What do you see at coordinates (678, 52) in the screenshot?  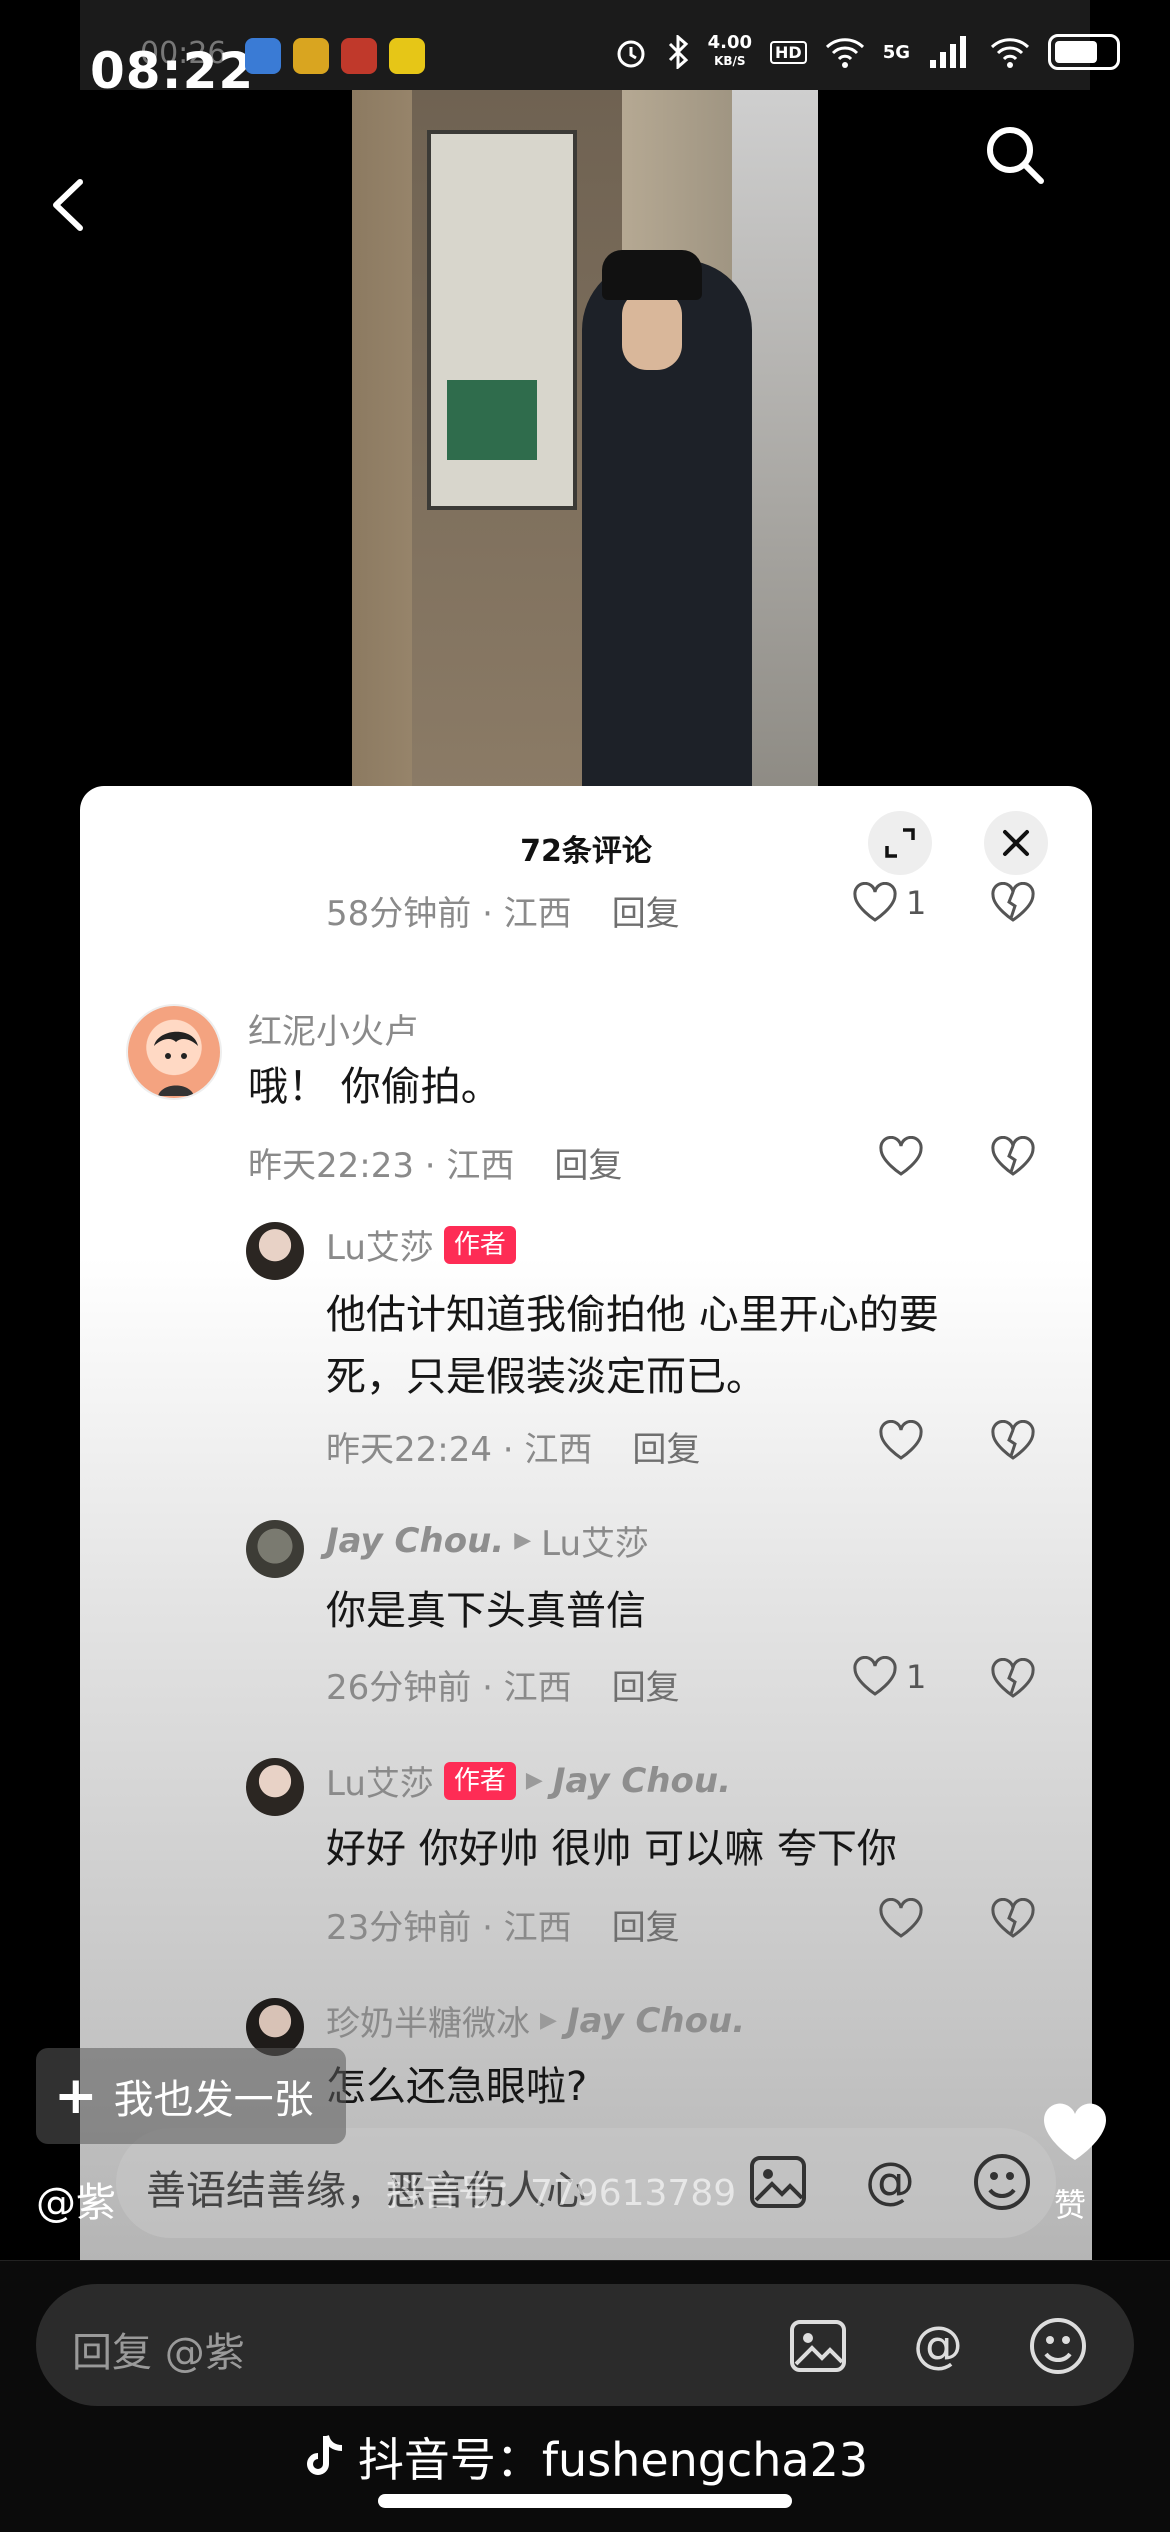 I see `bluetooth-icon` at bounding box center [678, 52].